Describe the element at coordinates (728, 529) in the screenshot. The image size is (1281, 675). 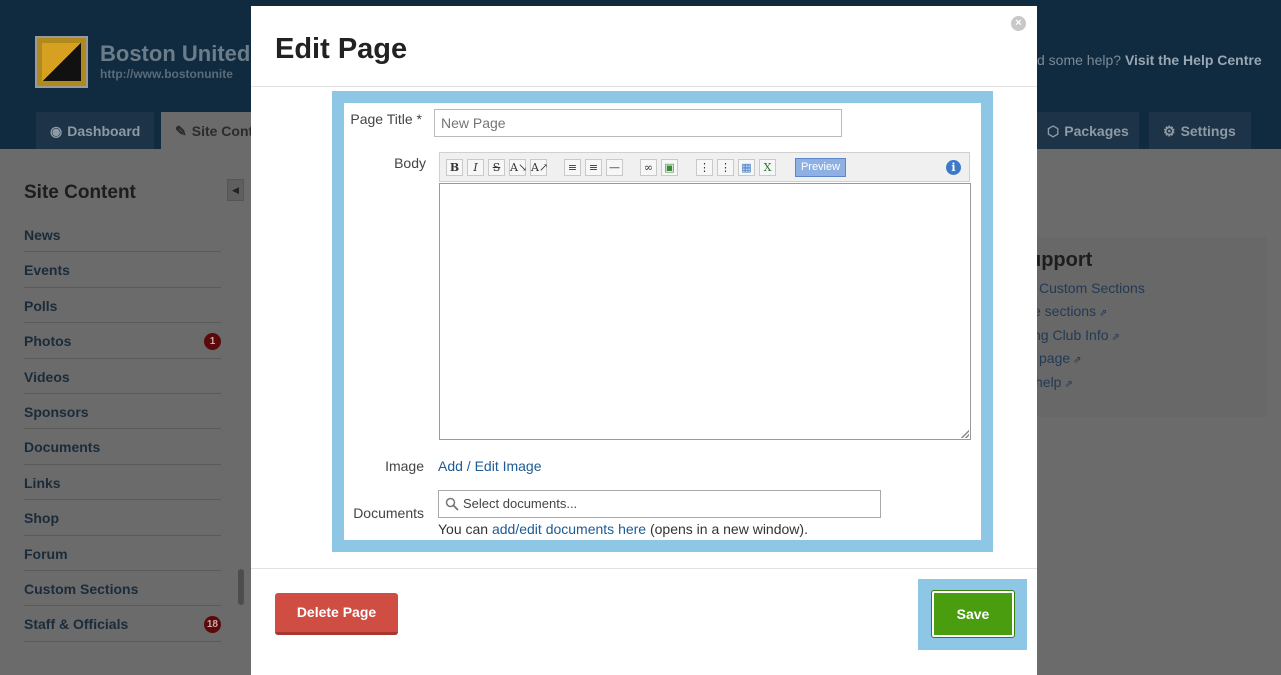
I see `documents-note-suffix: (opens in a new window).` at that location.